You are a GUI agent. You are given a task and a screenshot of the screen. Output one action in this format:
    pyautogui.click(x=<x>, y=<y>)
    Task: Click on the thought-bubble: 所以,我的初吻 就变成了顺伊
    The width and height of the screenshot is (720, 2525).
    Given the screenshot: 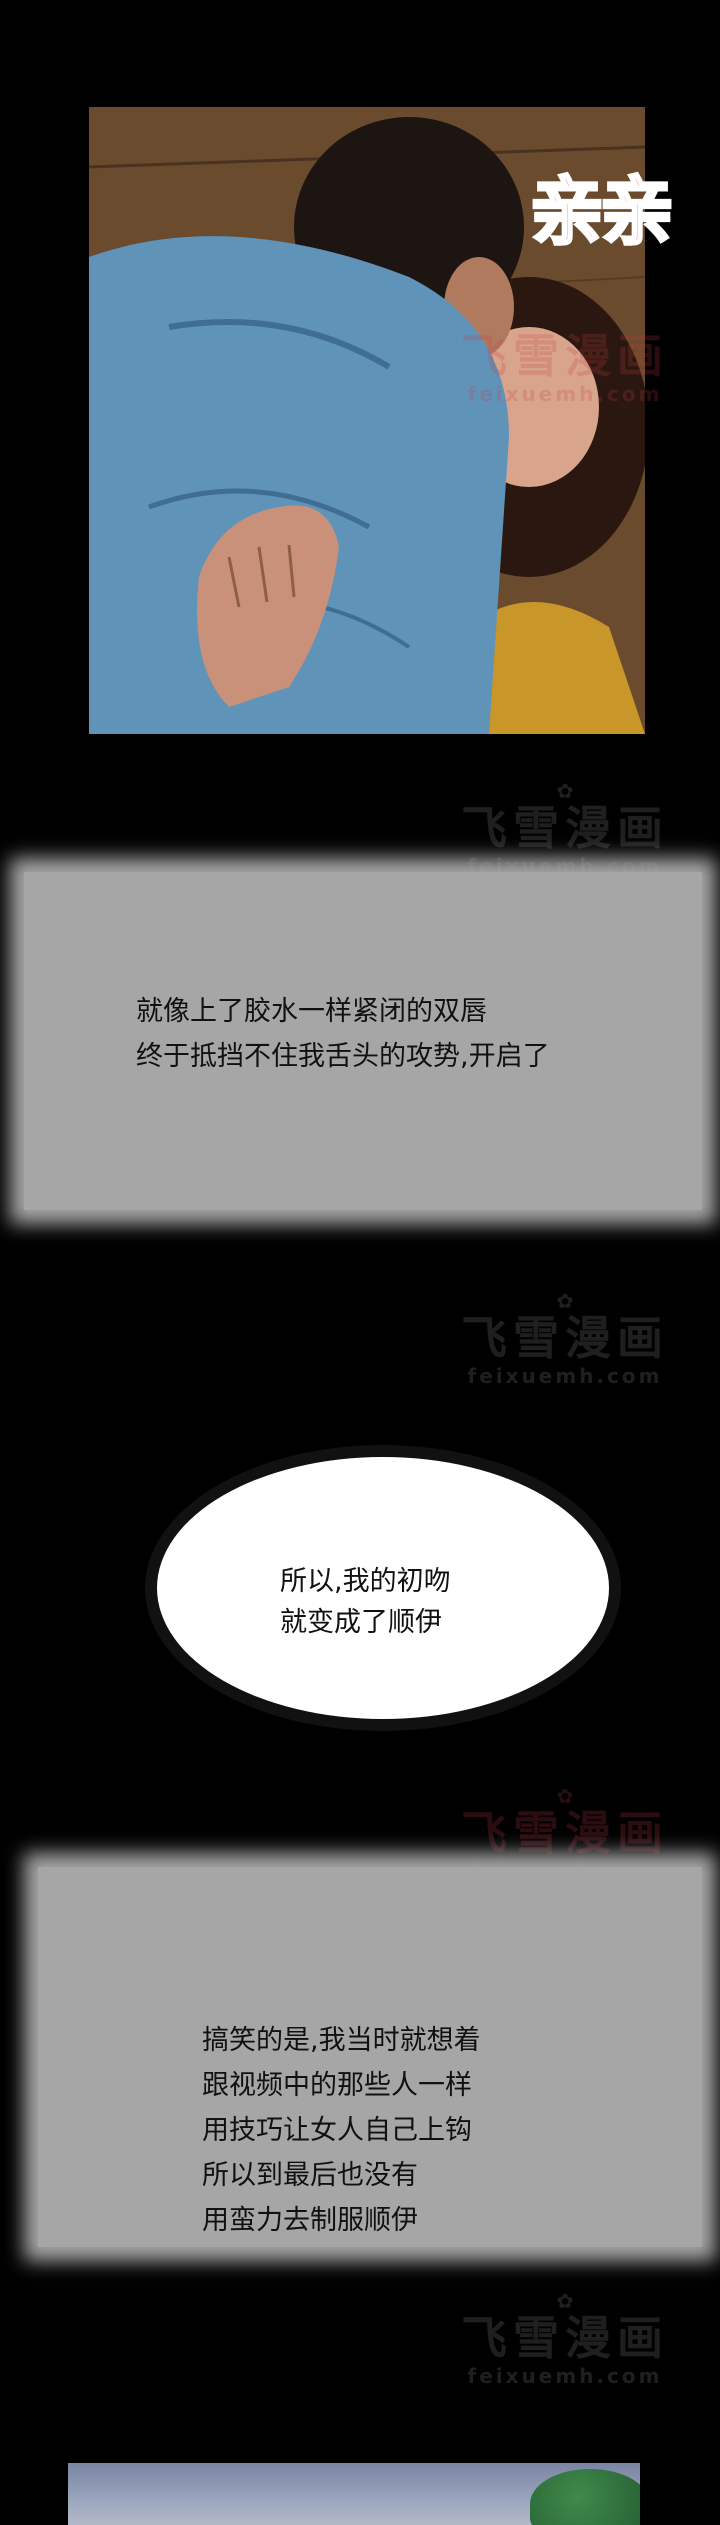 What is the action you would take?
    pyautogui.click(x=383, y=1588)
    